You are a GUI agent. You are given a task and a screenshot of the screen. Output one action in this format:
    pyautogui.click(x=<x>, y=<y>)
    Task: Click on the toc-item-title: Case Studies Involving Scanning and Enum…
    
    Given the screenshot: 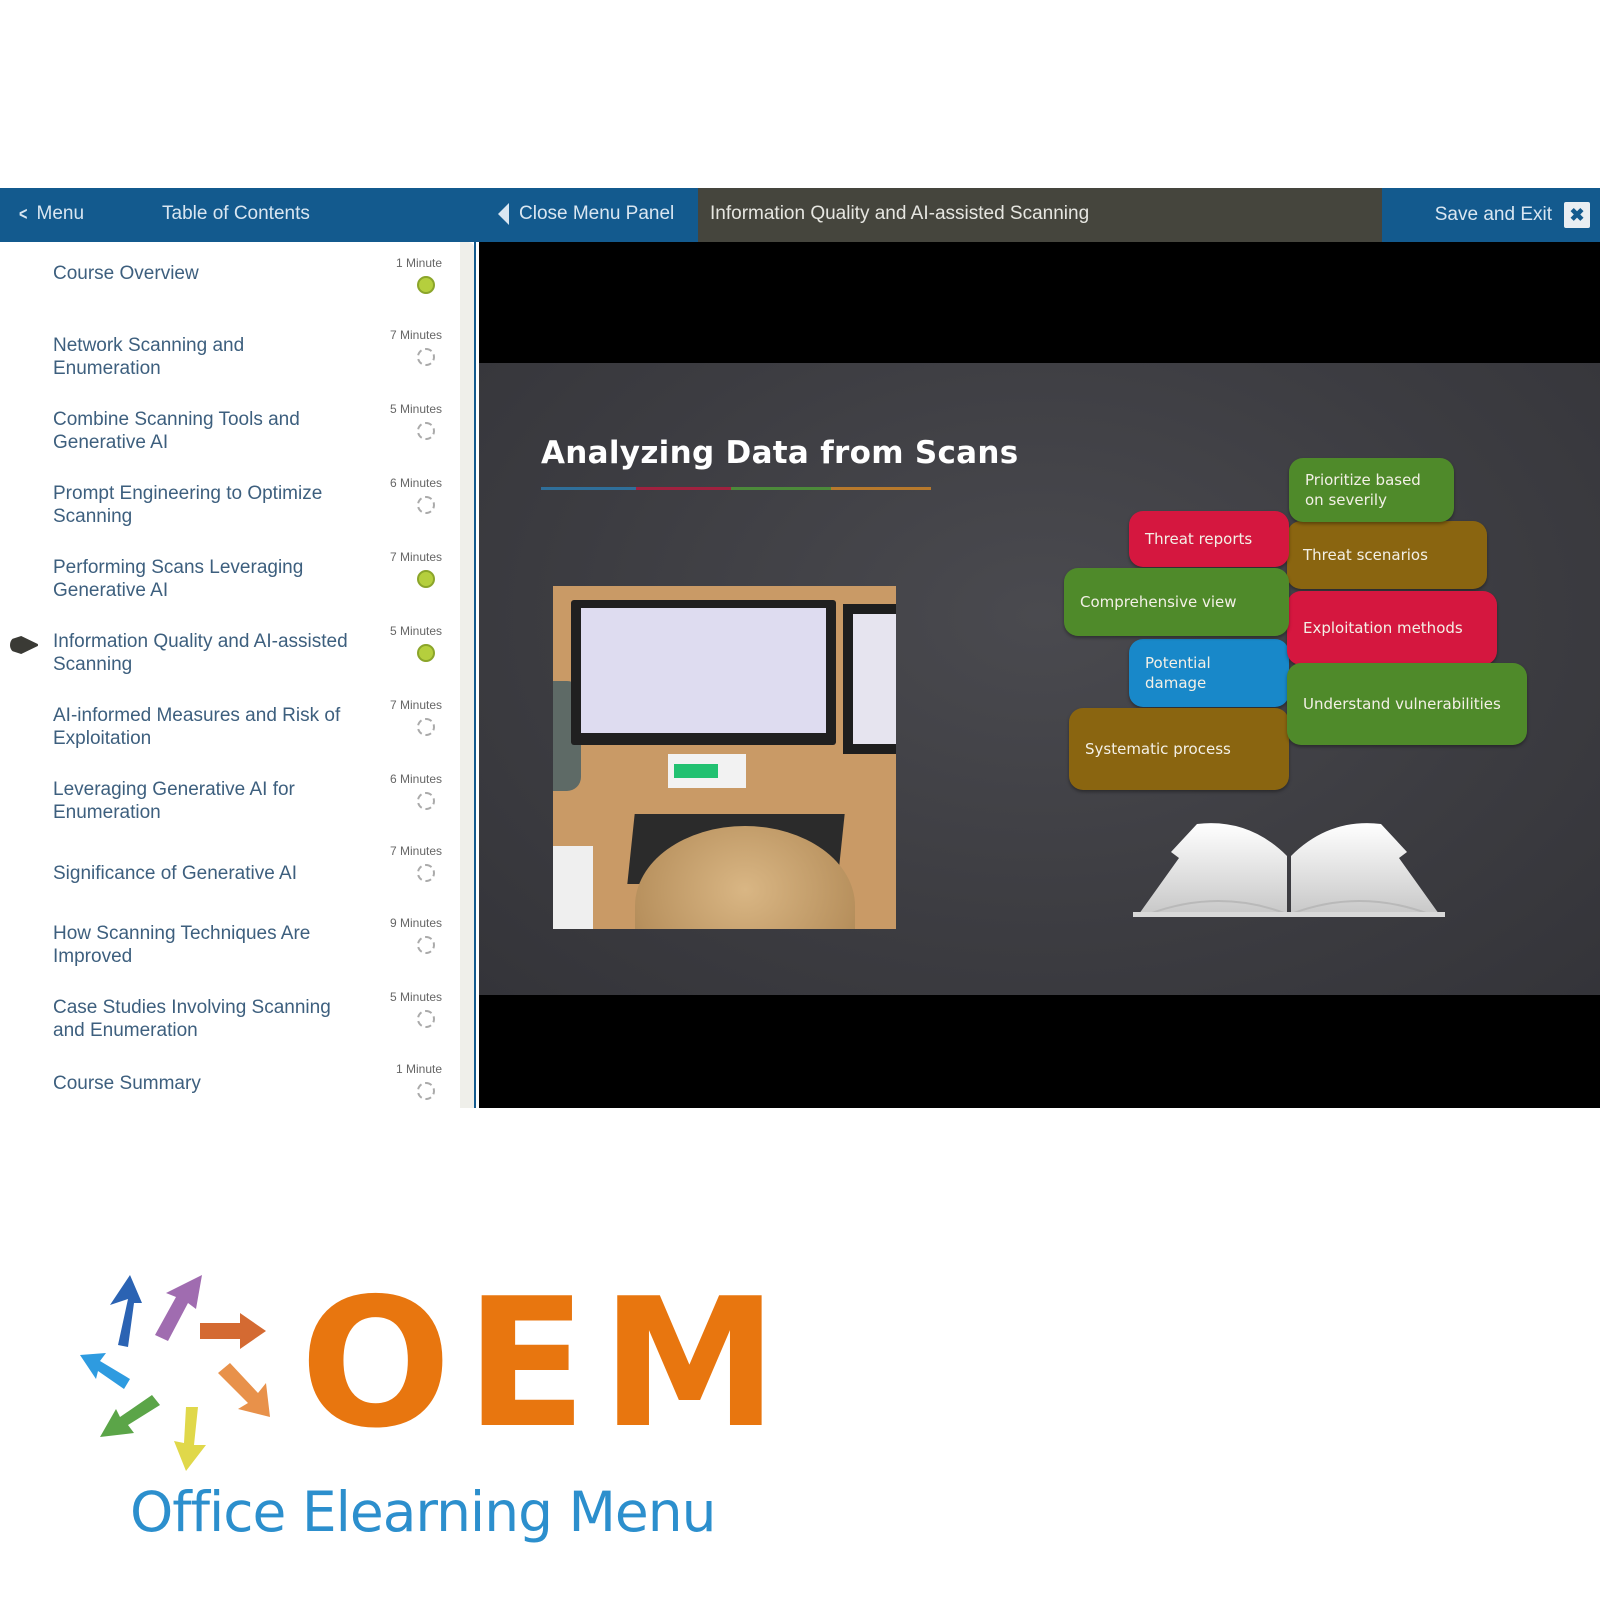 What is the action you would take?
    pyautogui.click(x=192, y=1019)
    